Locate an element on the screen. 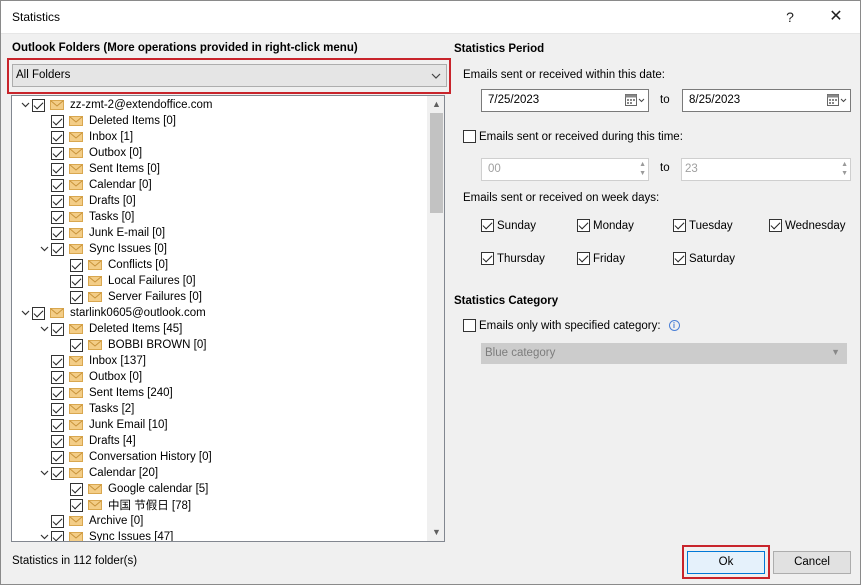 The height and width of the screenshot is (585, 861). folder-tree-row: Google calendar [5] is located at coordinates (132, 489).